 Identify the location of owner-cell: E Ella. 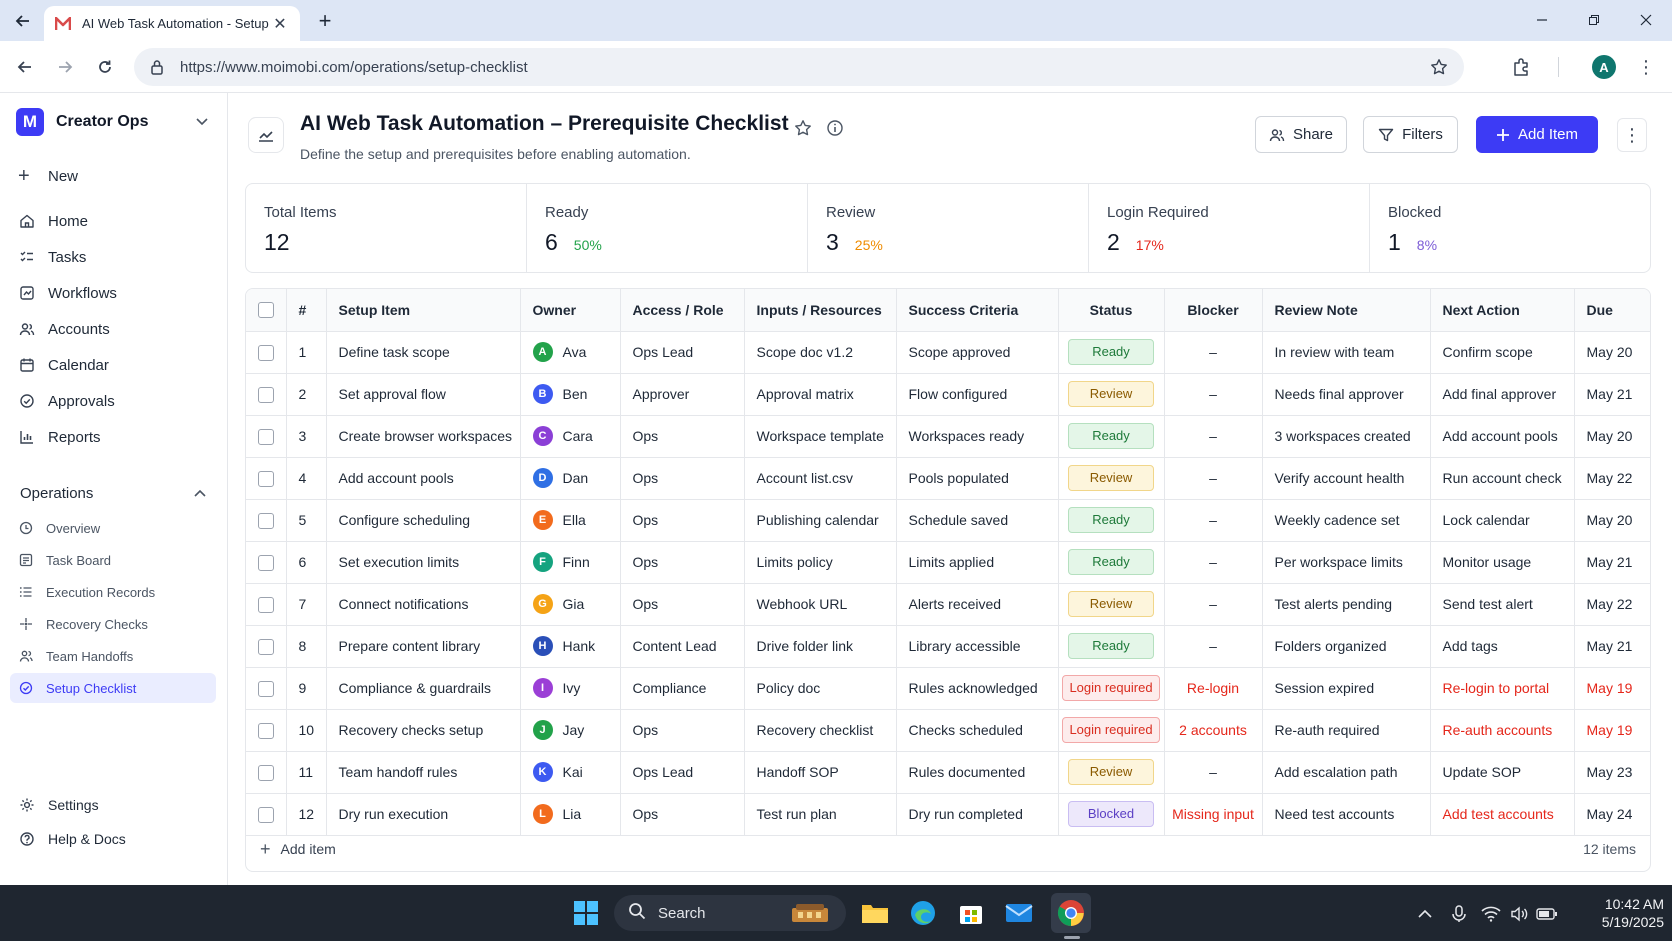
(570, 520).